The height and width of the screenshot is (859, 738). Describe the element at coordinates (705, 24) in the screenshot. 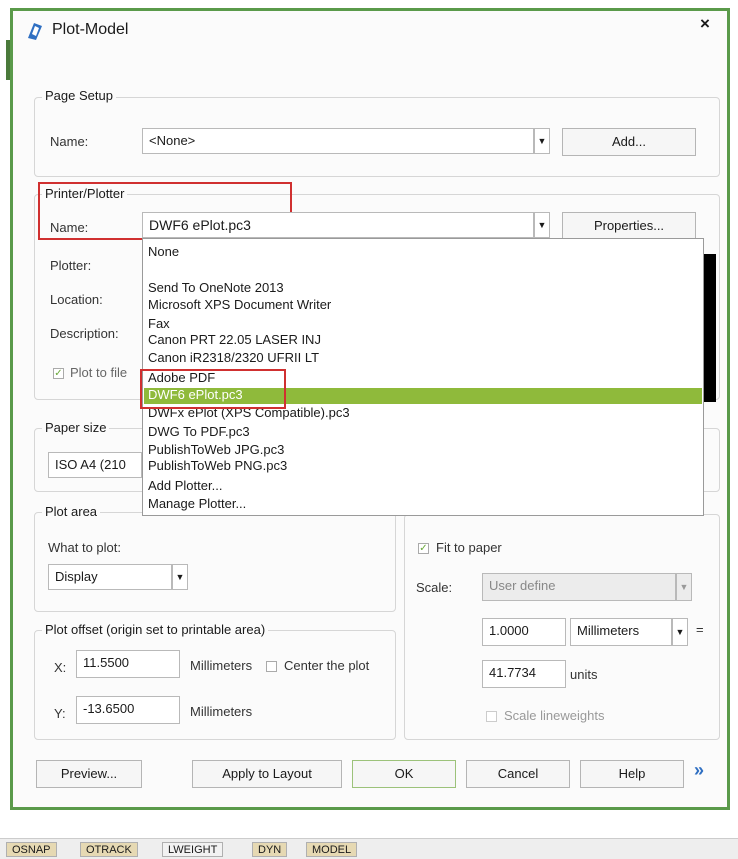

I see `close-icon: ×` at that location.